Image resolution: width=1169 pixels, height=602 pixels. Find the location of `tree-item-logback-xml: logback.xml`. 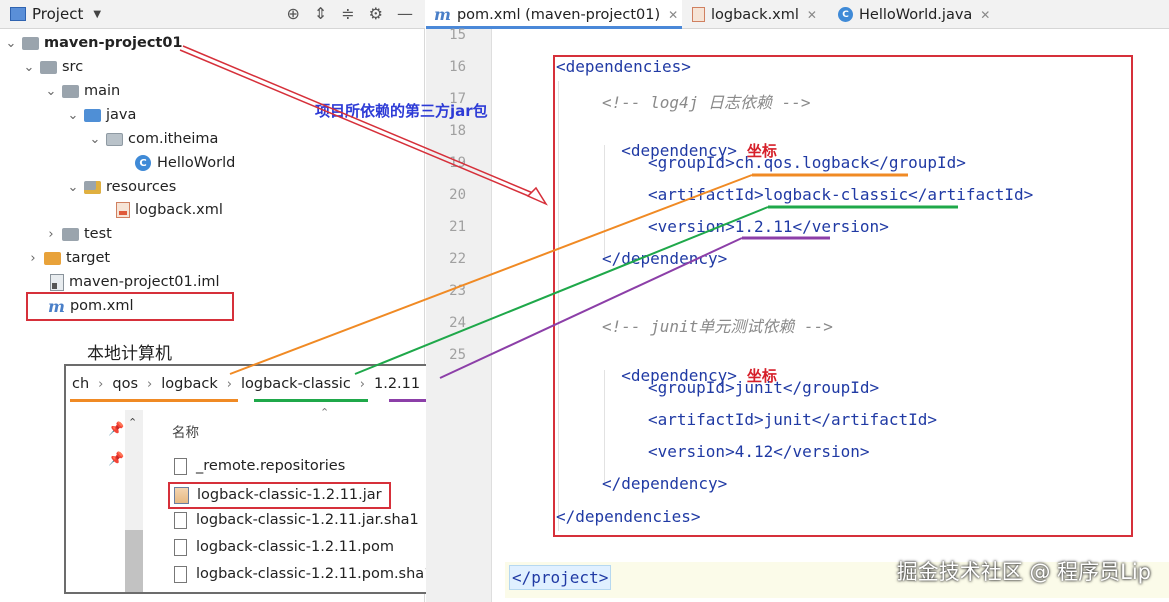

tree-item-logback-xml: logback.xml is located at coordinates (168, 210).